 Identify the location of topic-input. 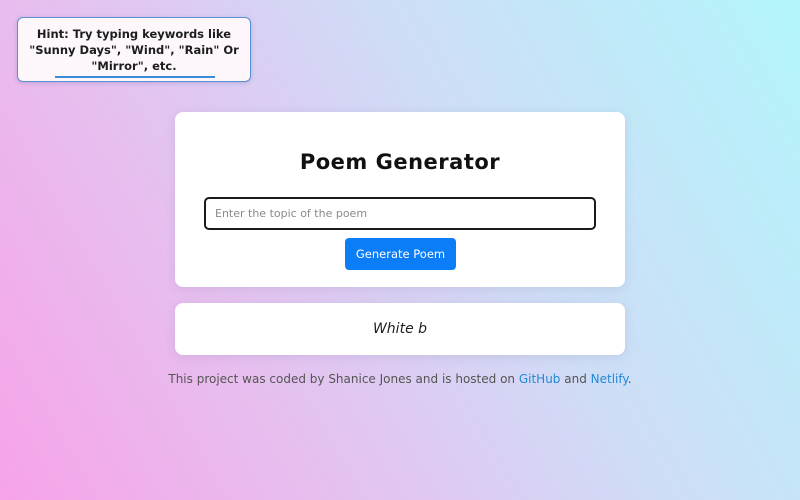
(400, 213).